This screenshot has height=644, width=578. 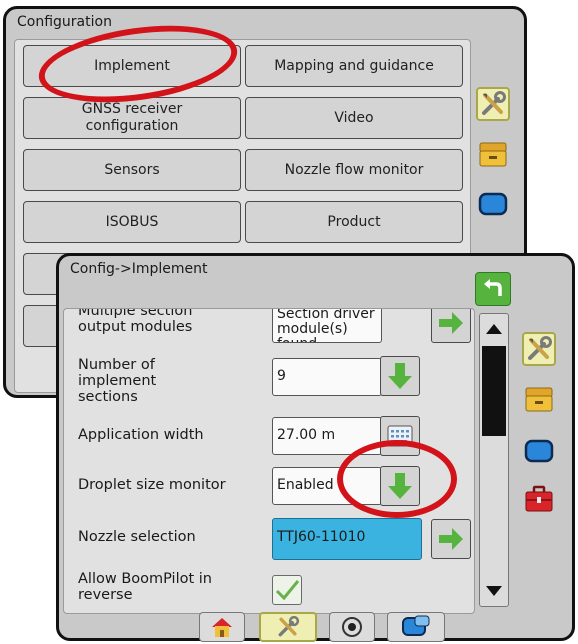 I want to click on allow-boompilot-reverse-checkbox, so click(x=287, y=590).